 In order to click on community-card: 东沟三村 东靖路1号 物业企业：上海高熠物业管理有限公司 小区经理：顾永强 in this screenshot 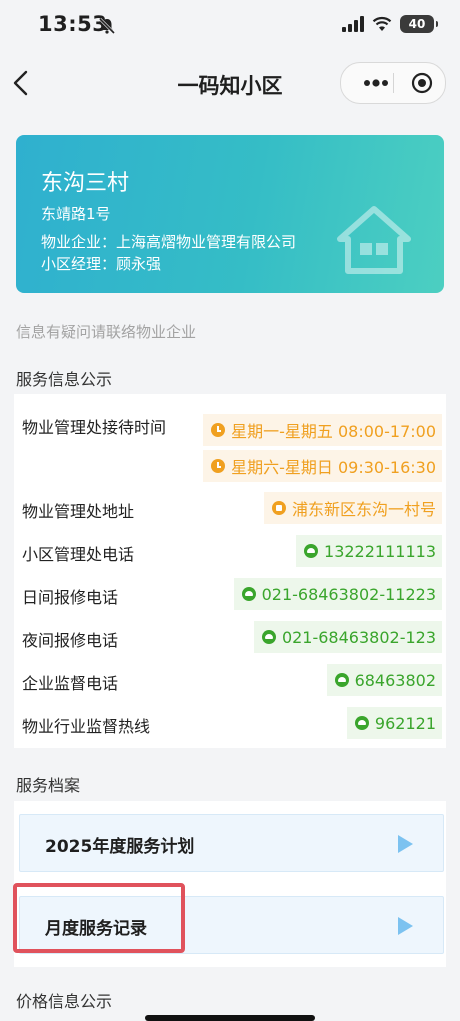, I will do `click(230, 214)`.